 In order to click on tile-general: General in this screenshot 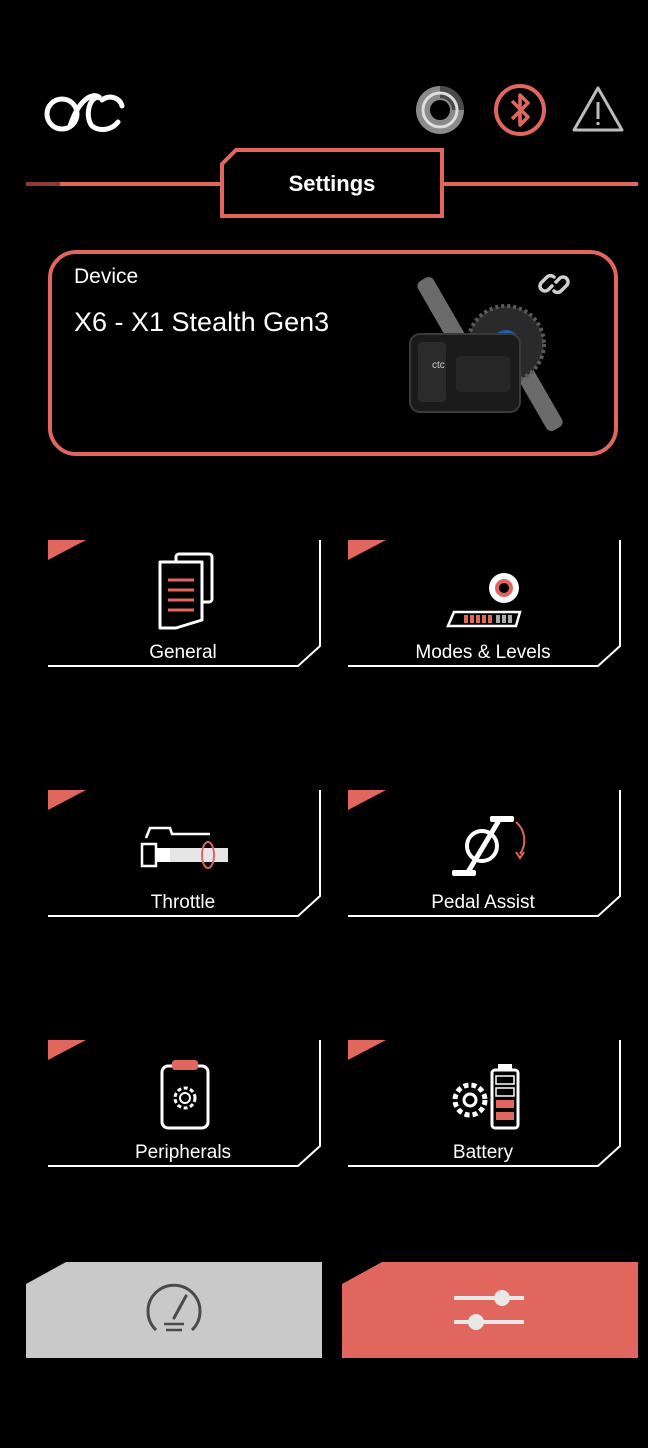, I will do `click(185, 604)`.